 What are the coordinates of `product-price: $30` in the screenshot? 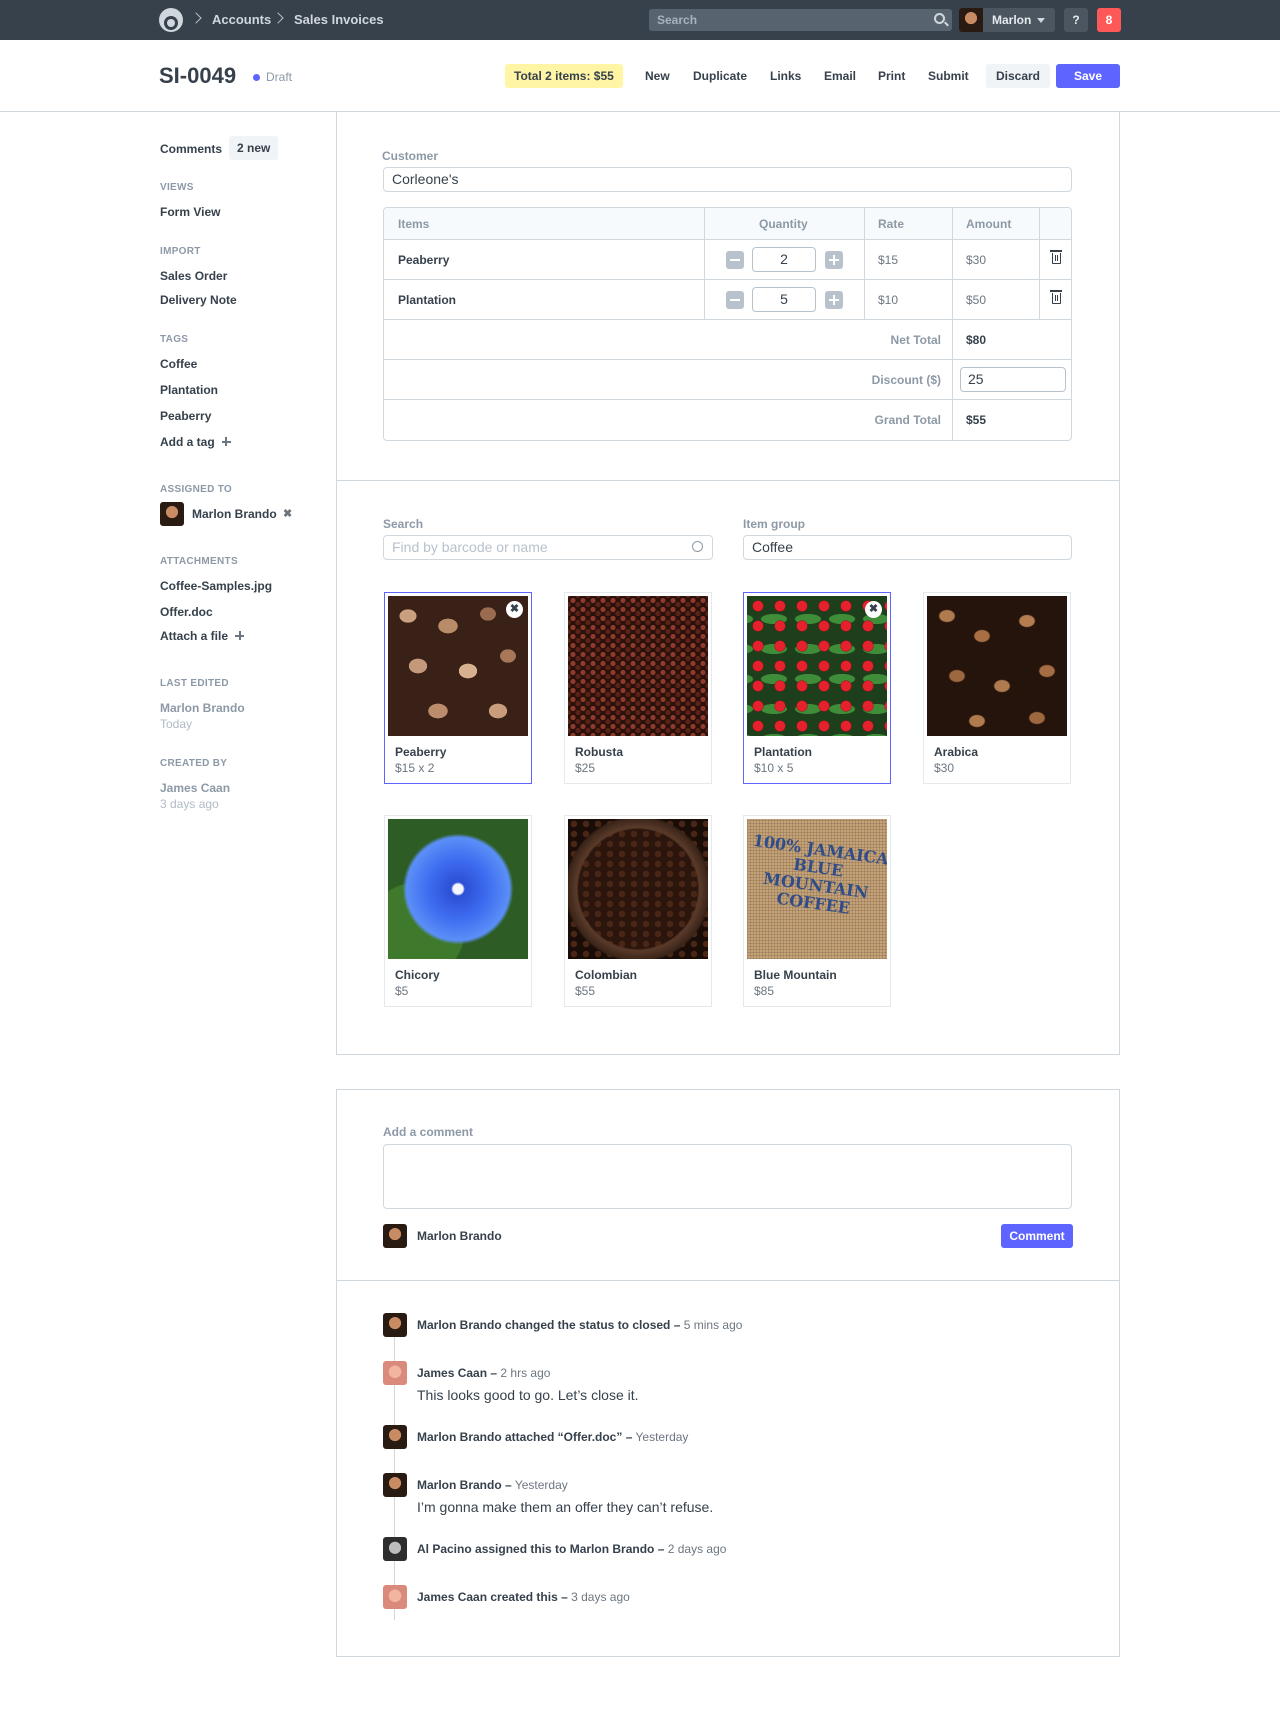 It's located at (944, 768).